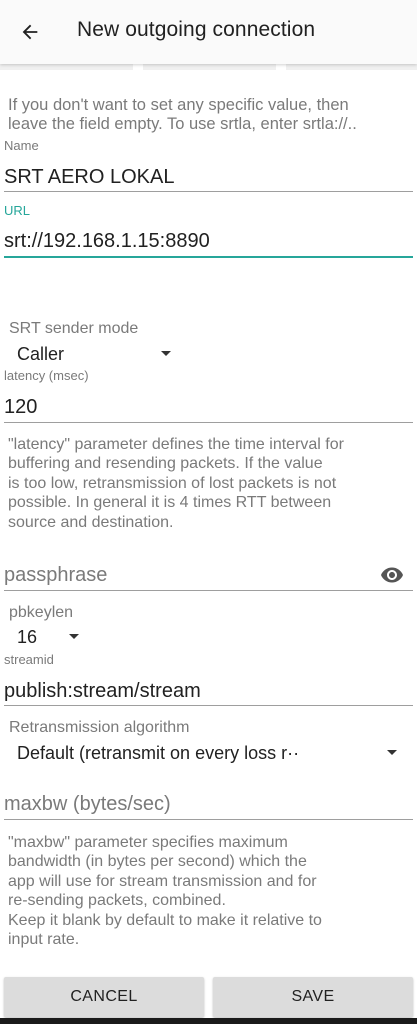 The image size is (417, 1024). I want to click on retransmission-spinner: Default (retransmit on every loss r··, so click(209, 753).